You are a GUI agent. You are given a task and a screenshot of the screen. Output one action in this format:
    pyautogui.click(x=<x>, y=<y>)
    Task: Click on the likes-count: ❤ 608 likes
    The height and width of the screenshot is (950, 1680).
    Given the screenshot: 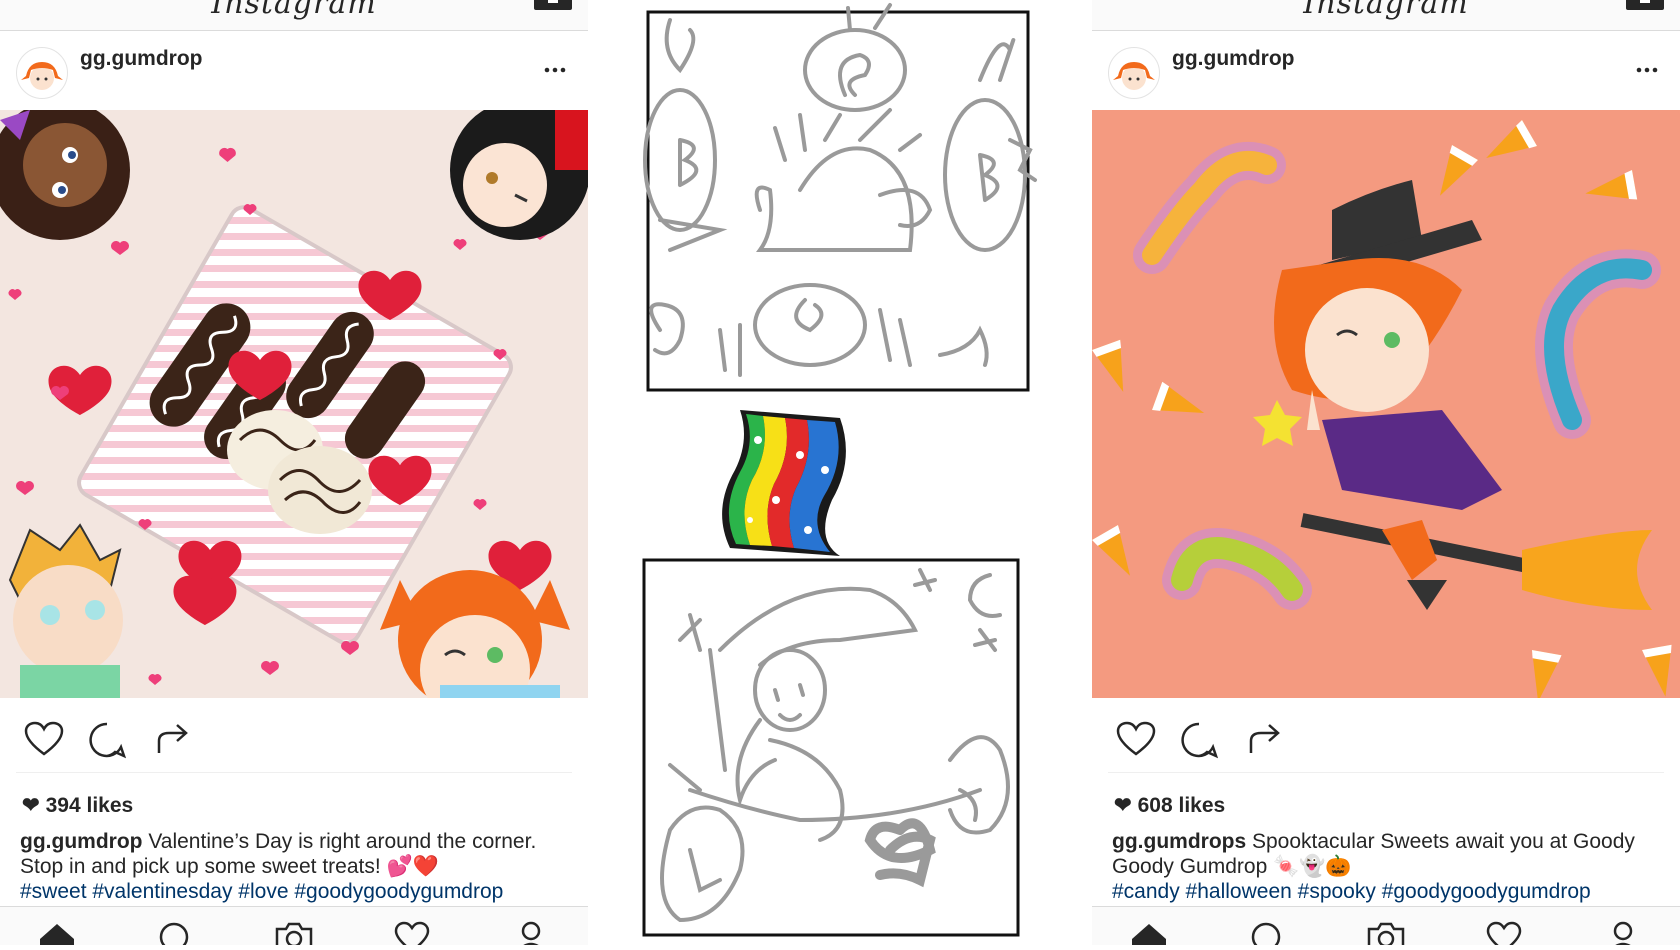 What is the action you would take?
    pyautogui.click(x=1169, y=805)
    